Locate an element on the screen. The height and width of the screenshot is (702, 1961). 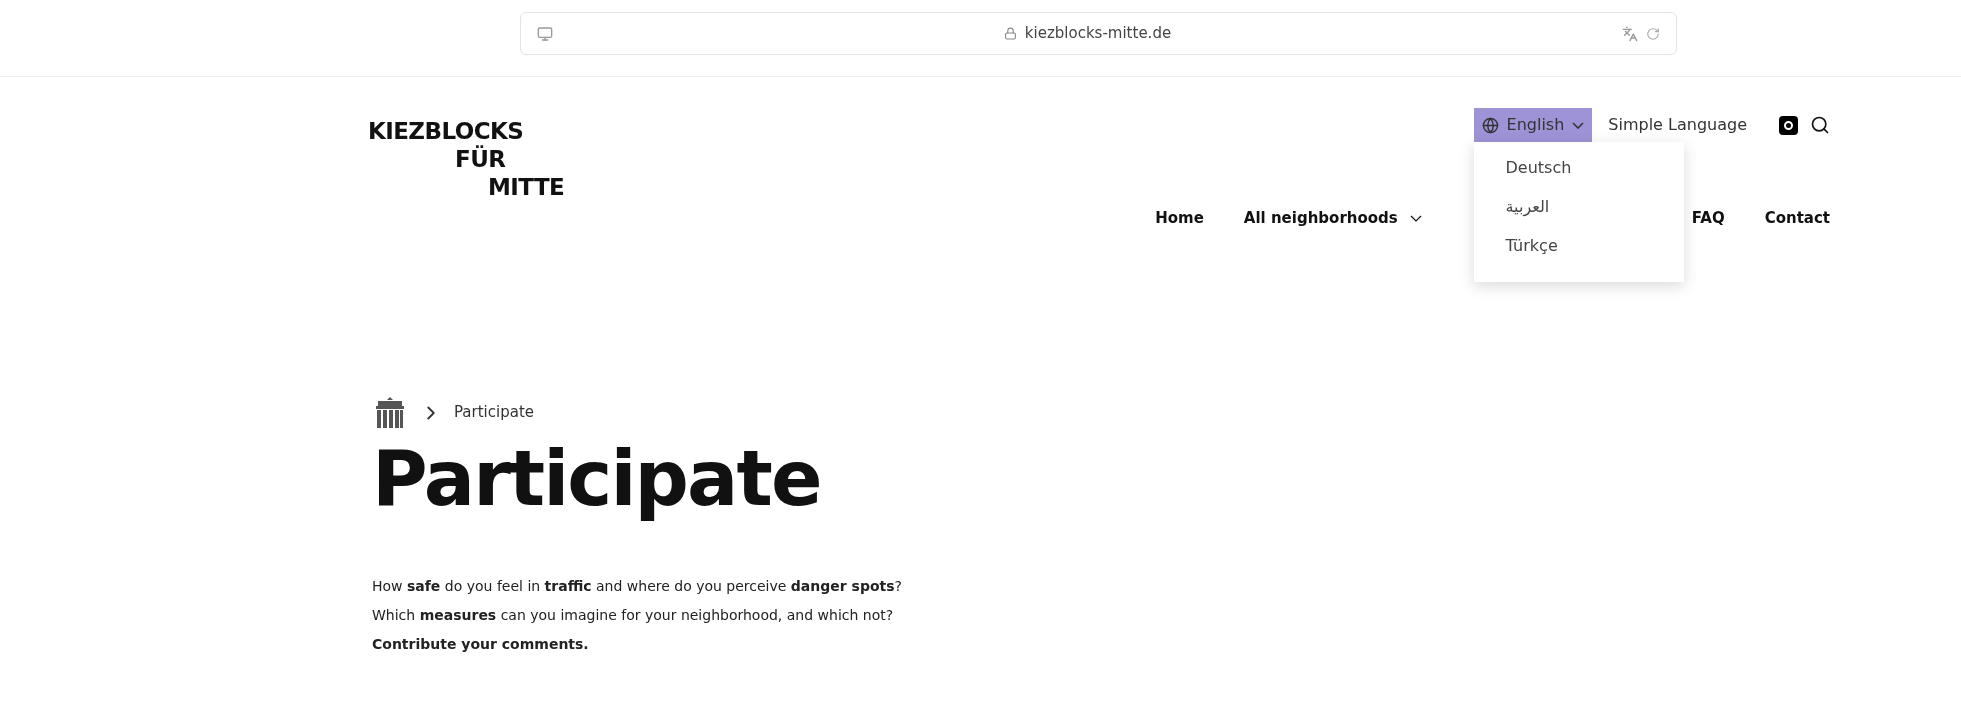
translate-icon is located at coordinates (1630, 33).